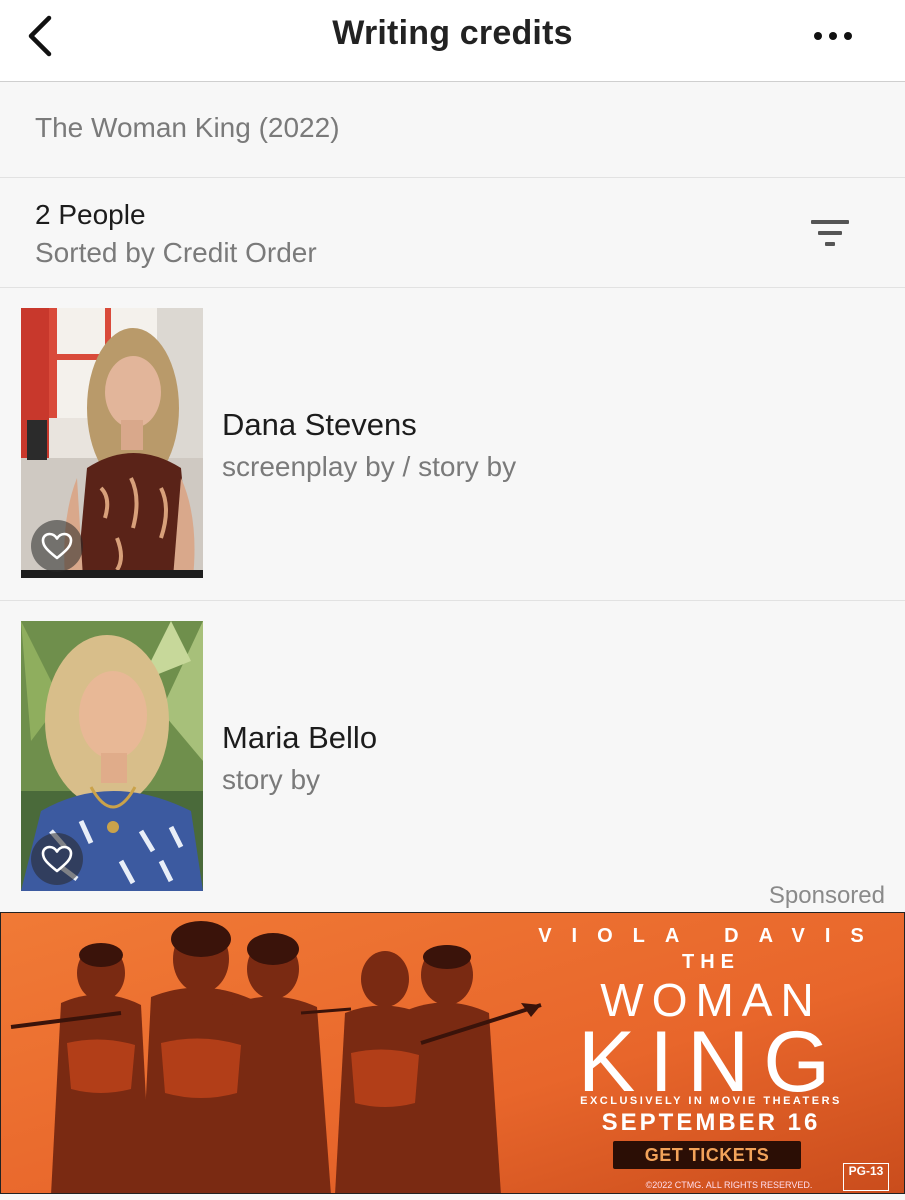 The width and height of the screenshot is (905, 1200). What do you see at coordinates (300, 737) in the screenshot?
I see `person-name: Maria Bello` at bounding box center [300, 737].